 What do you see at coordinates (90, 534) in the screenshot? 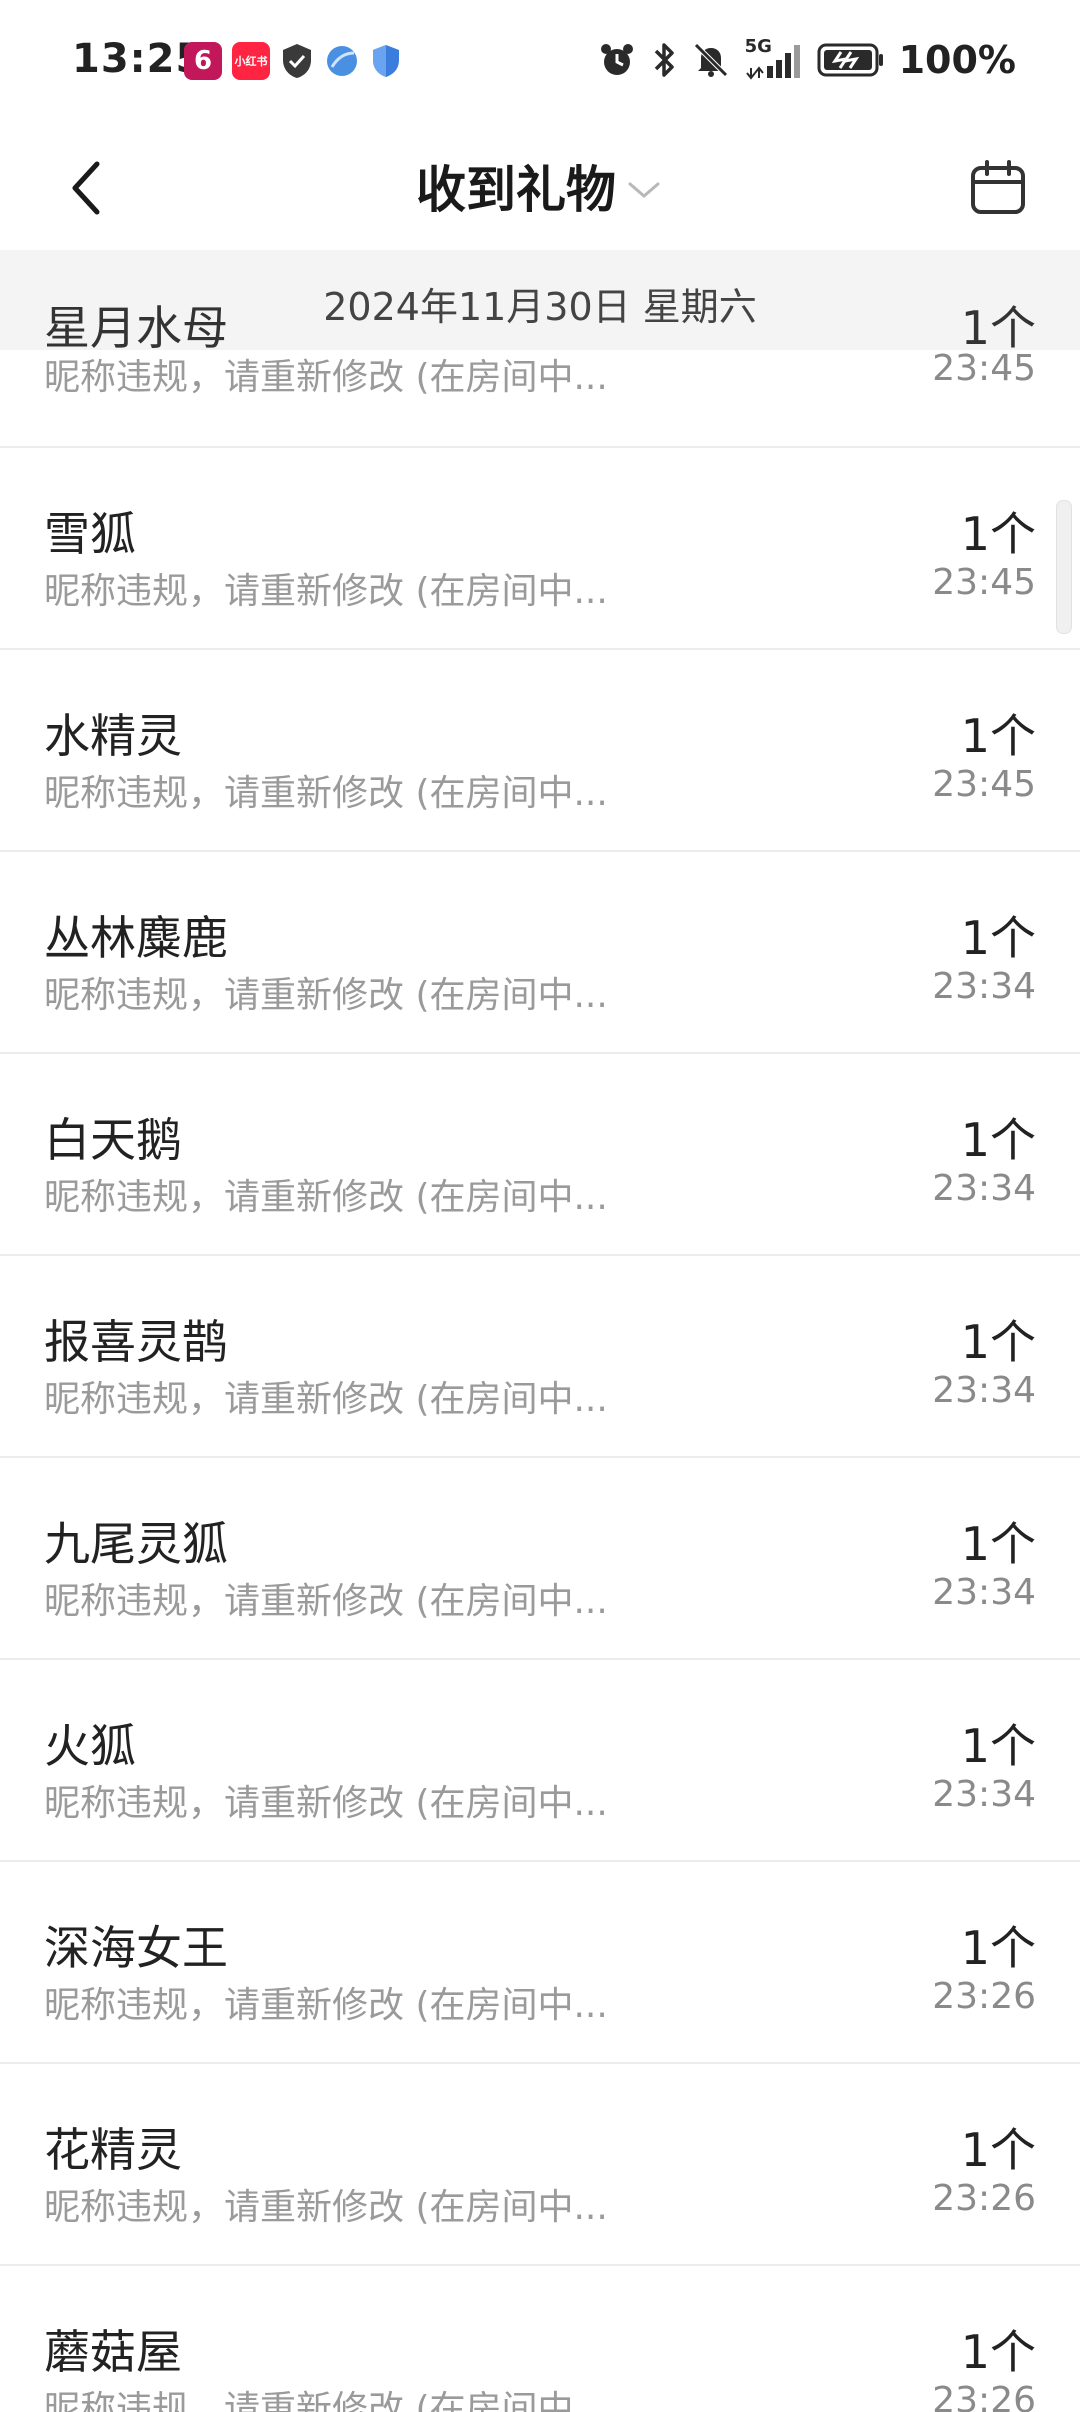
I see `gift-name: 雪狐` at bounding box center [90, 534].